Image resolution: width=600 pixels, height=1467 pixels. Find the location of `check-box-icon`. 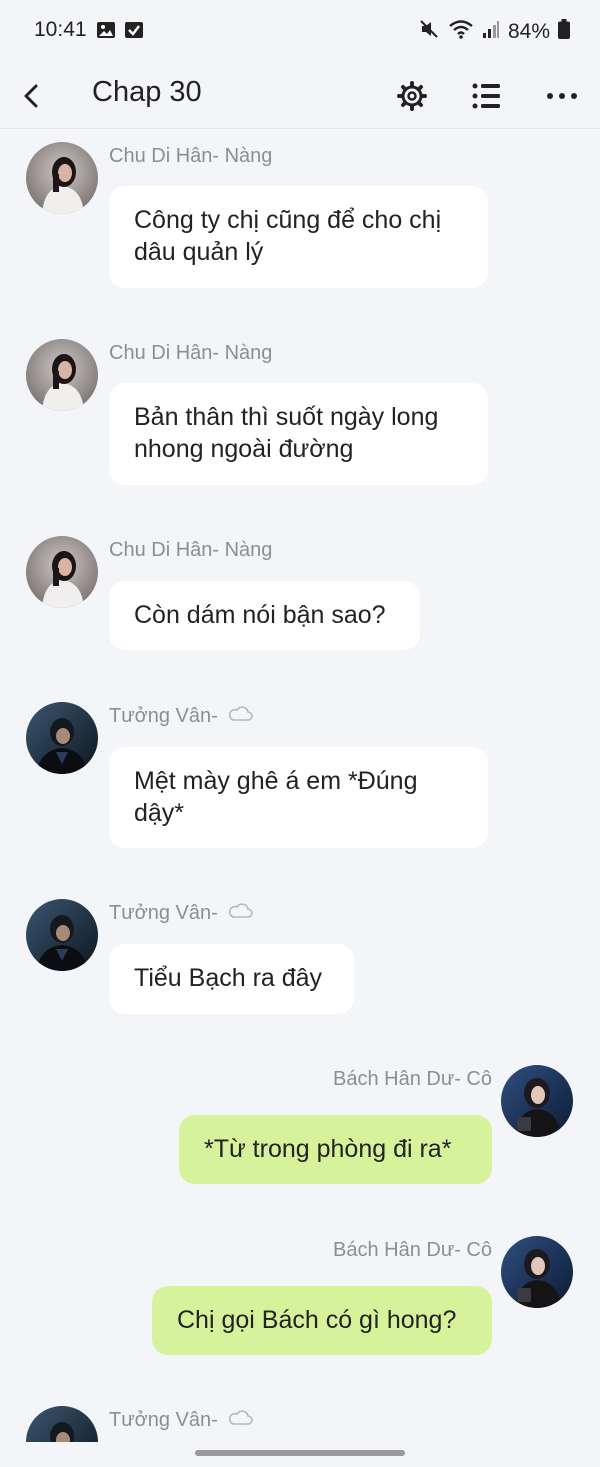

check-box-icon is located at coordinates (134, 32).